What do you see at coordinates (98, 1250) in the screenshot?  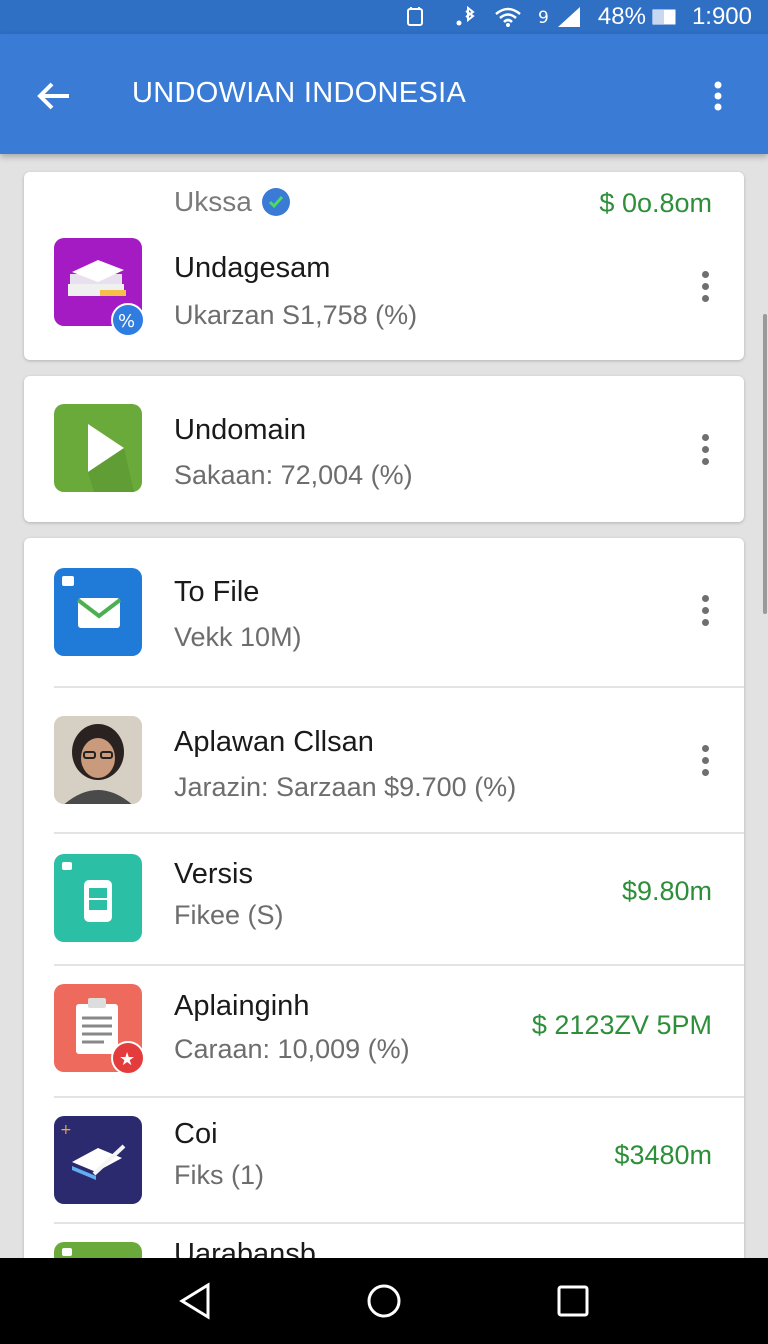 I see `app-icon` at bounding box center [98, 1250].